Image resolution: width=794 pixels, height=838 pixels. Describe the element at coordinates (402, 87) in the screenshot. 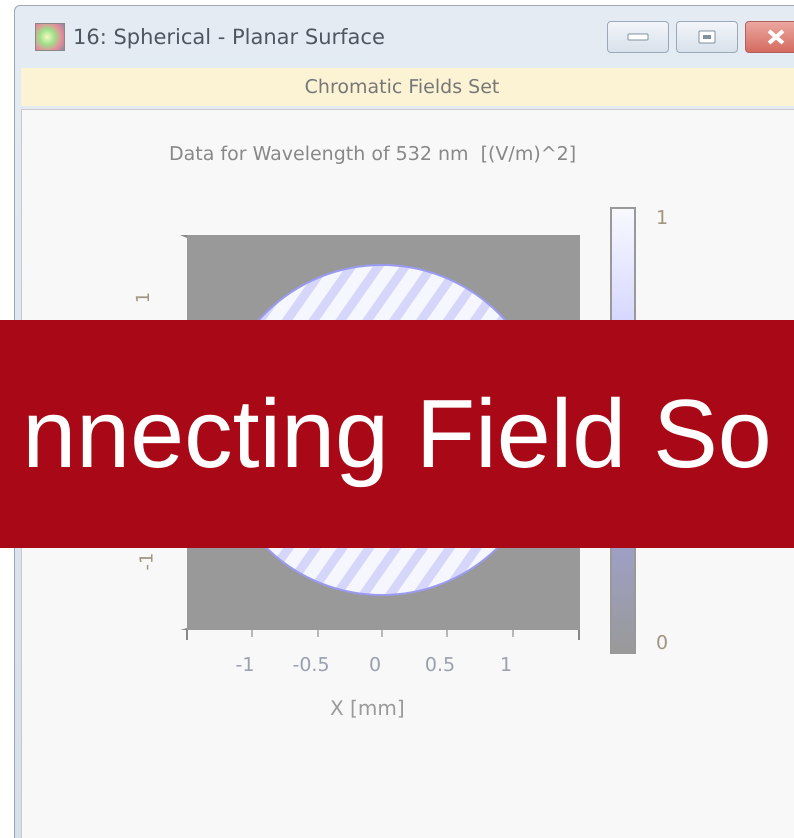

I see `header-title: Chromatic Fields Set` at that location.